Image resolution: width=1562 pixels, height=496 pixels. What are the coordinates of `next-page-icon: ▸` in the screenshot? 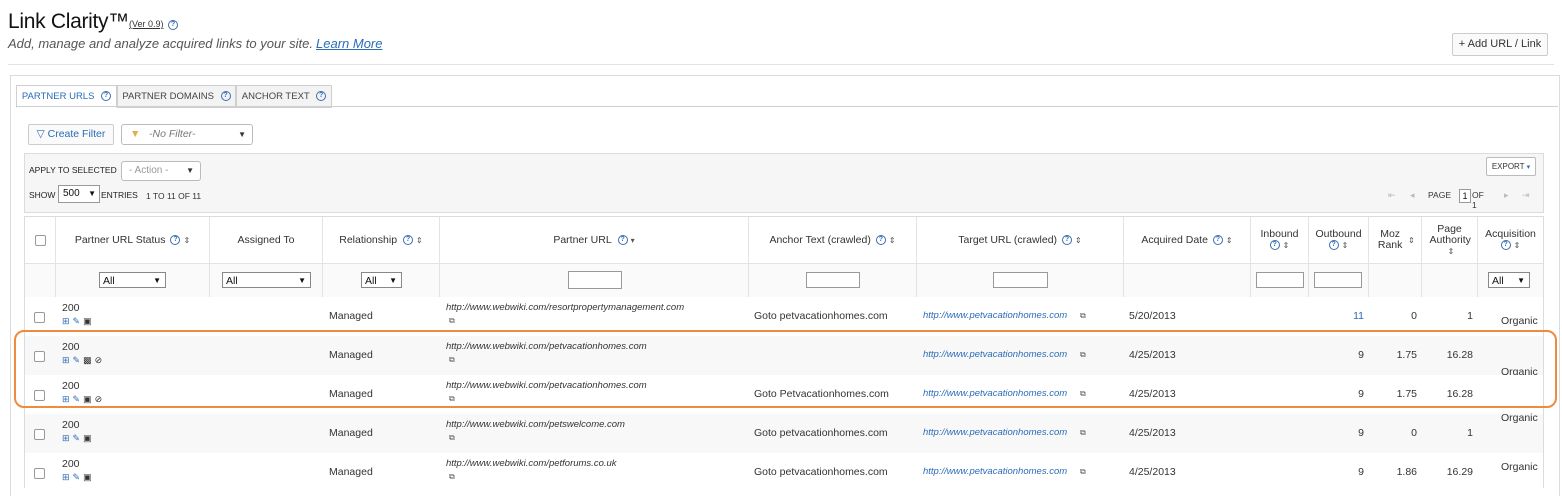 It's located at (1506, 195).